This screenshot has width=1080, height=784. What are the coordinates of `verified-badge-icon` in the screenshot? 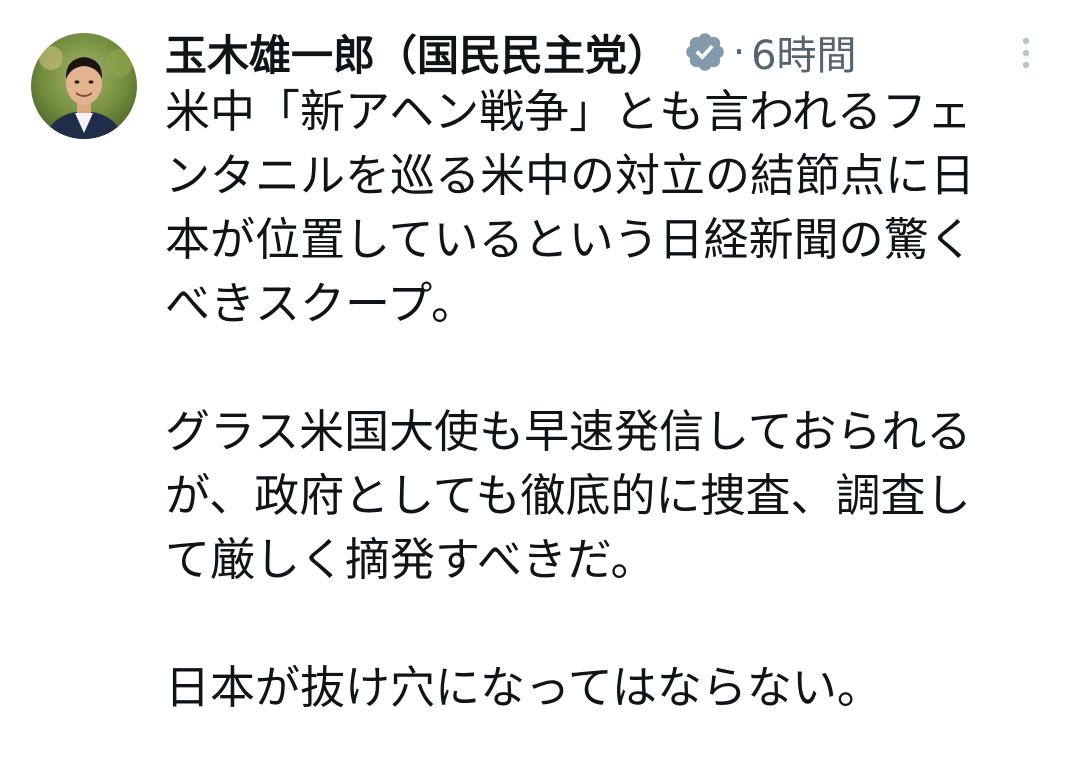 It's located at (705, 52).